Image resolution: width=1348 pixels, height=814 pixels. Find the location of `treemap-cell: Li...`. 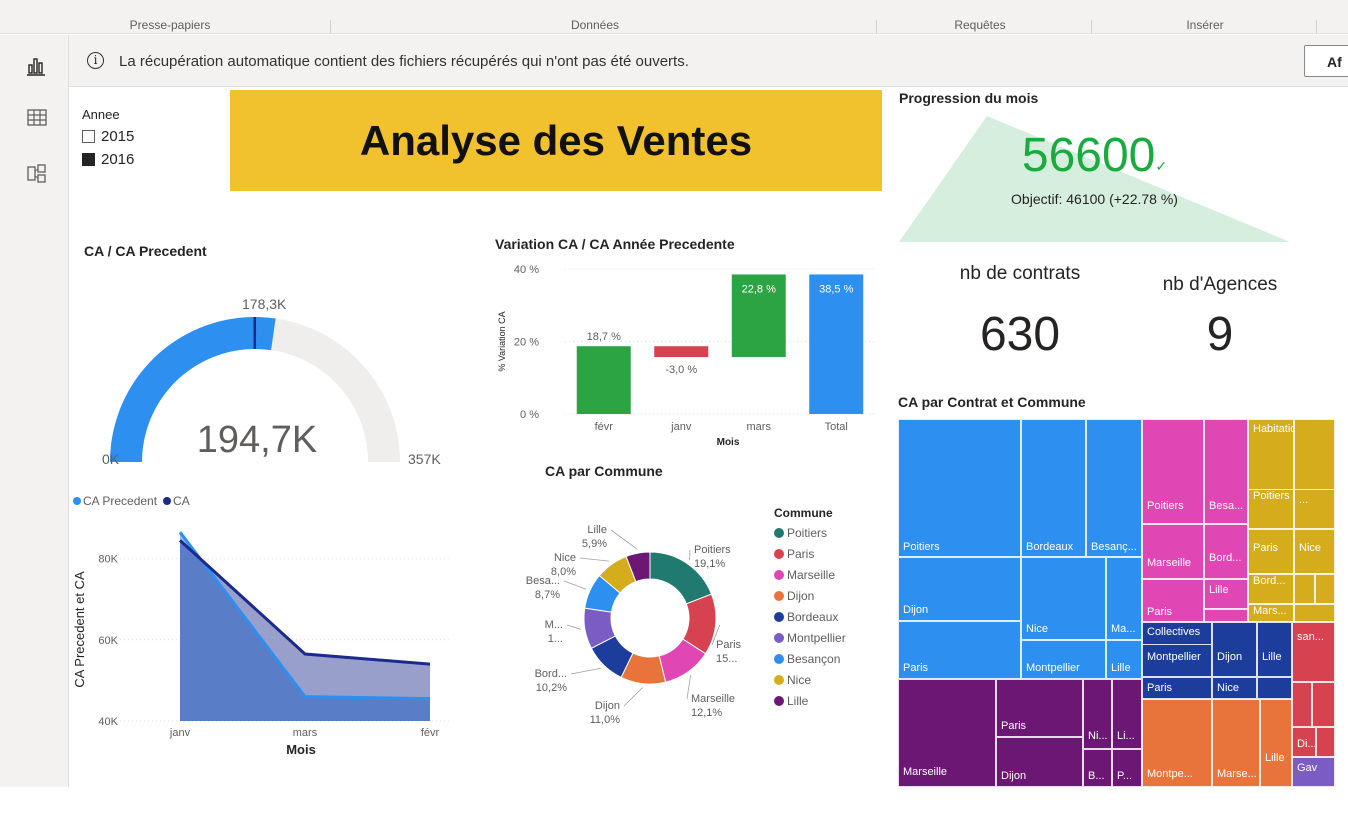

treemap-cell: Li... is located at coordinates (1127, 714).